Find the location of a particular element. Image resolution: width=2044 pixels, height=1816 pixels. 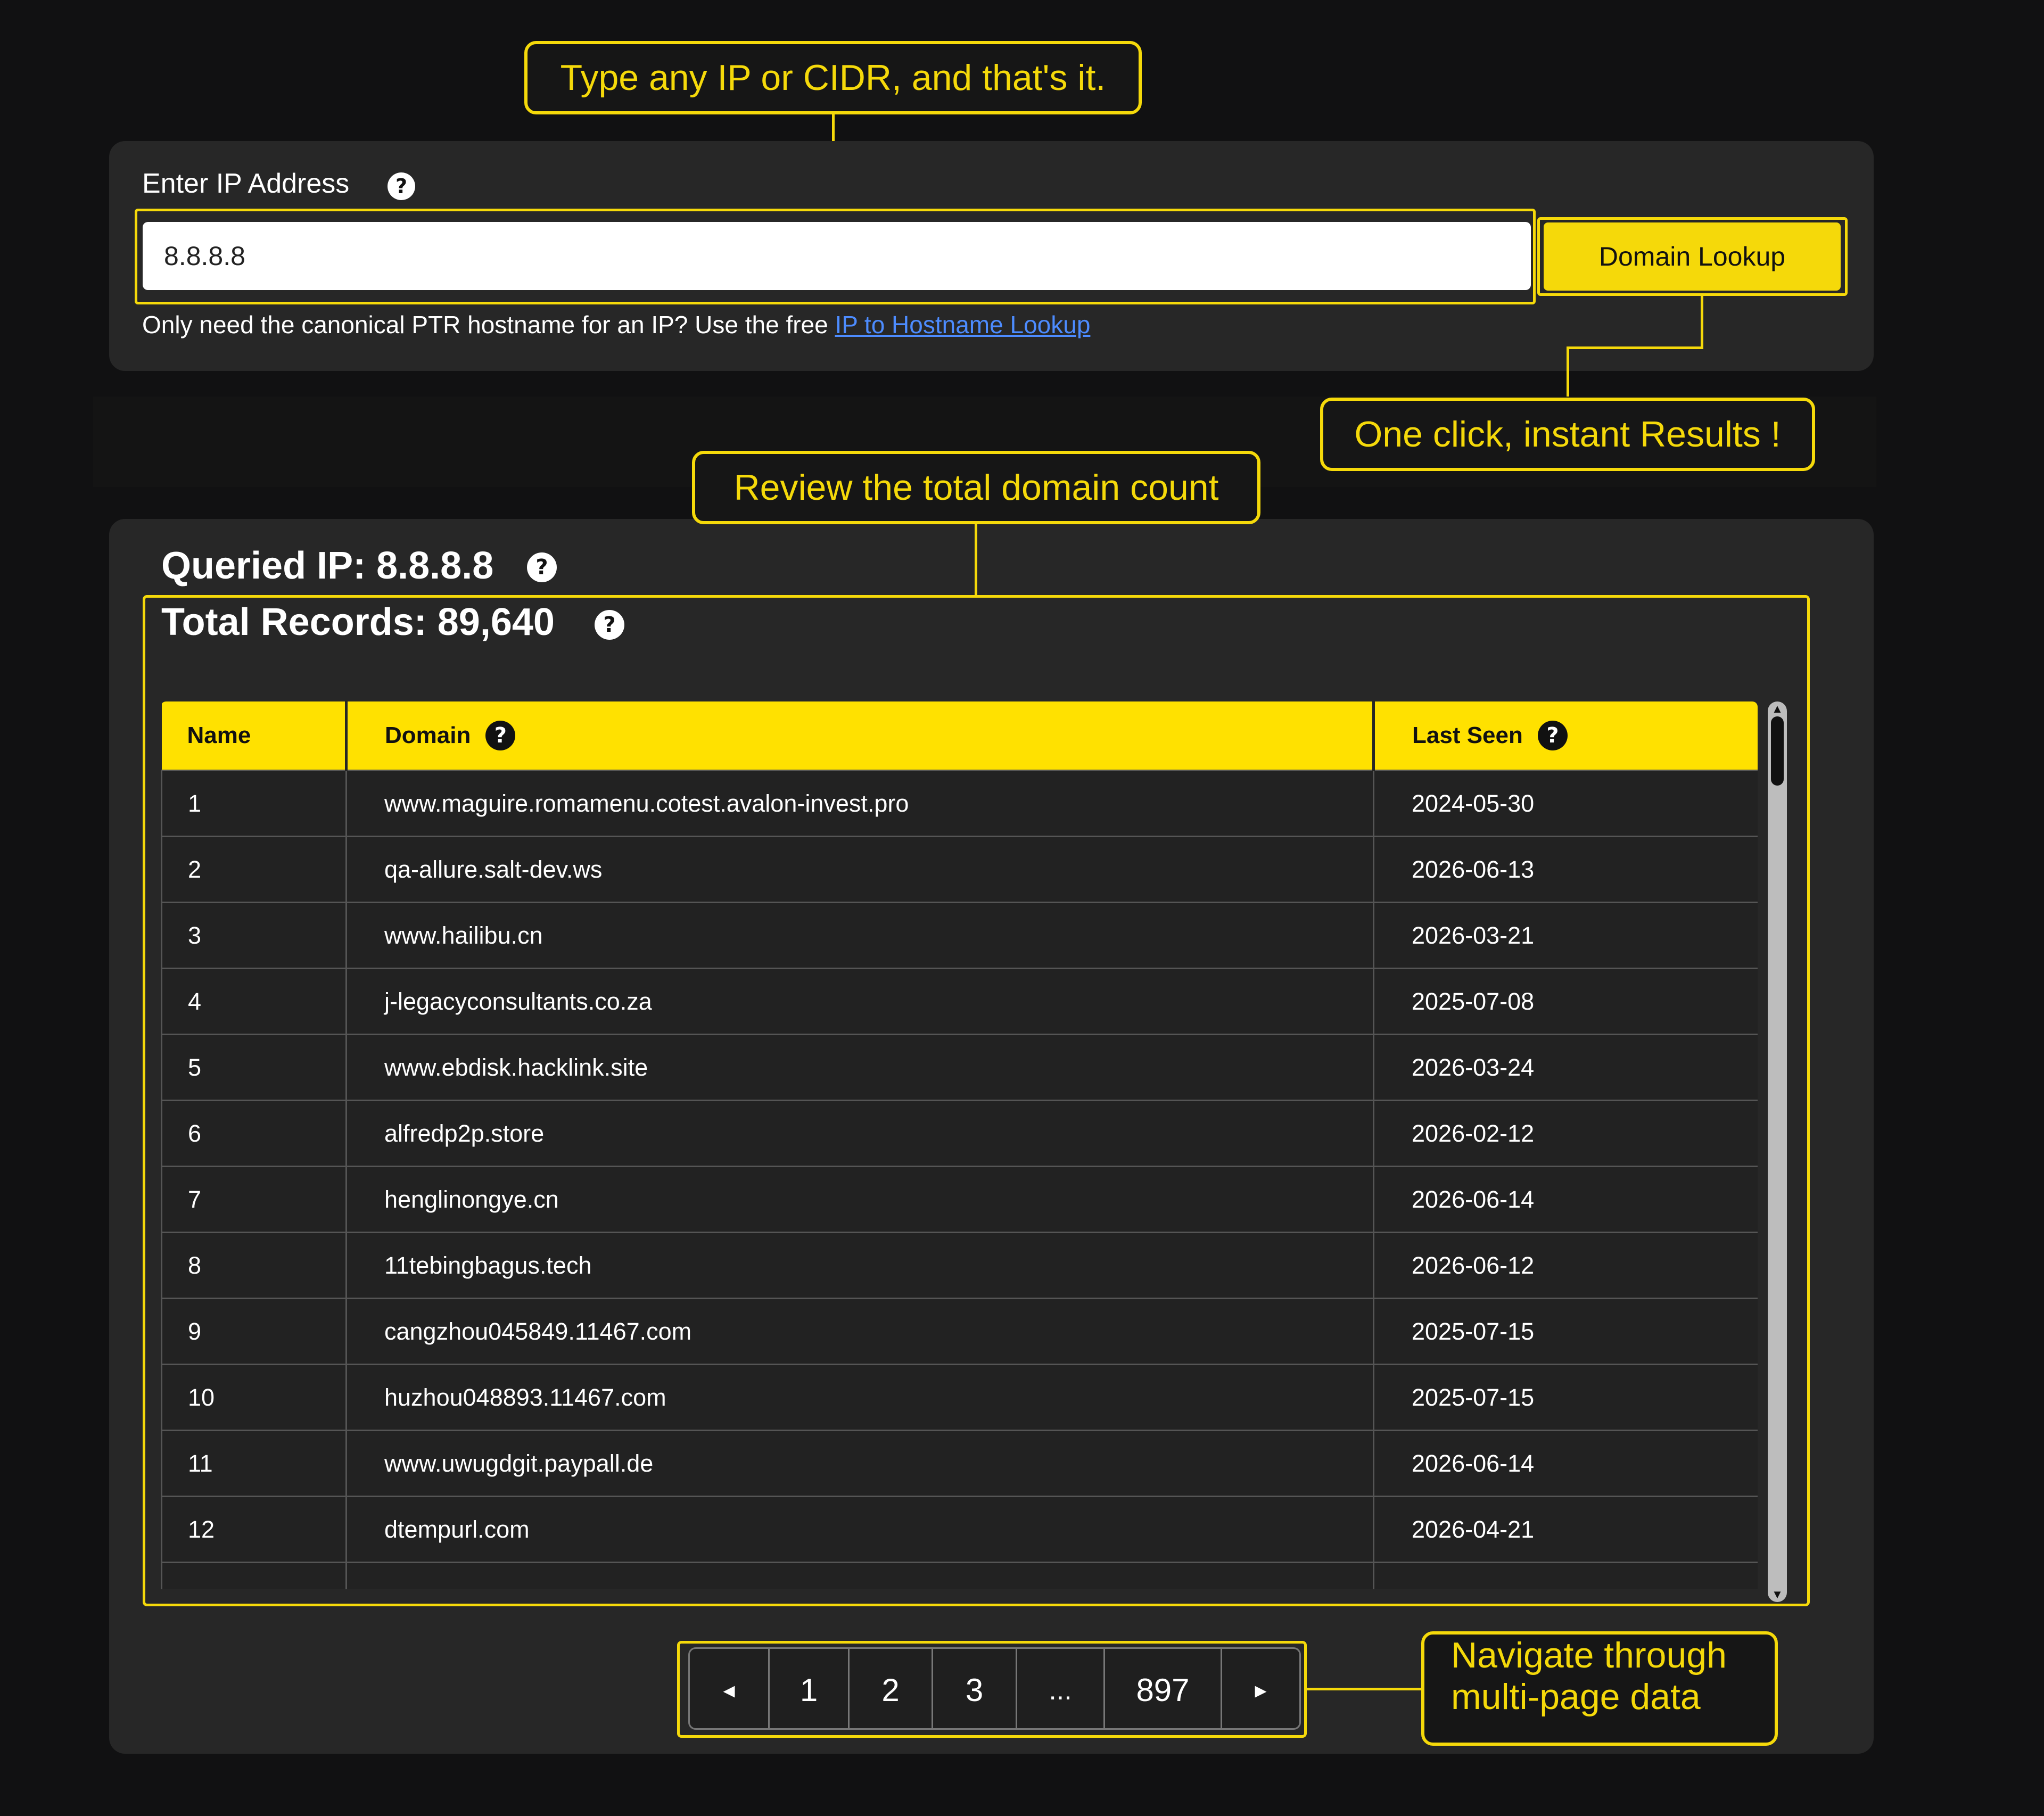

cell-domain: huzhou048893.11467.com is located at coordinates (859, 1397).